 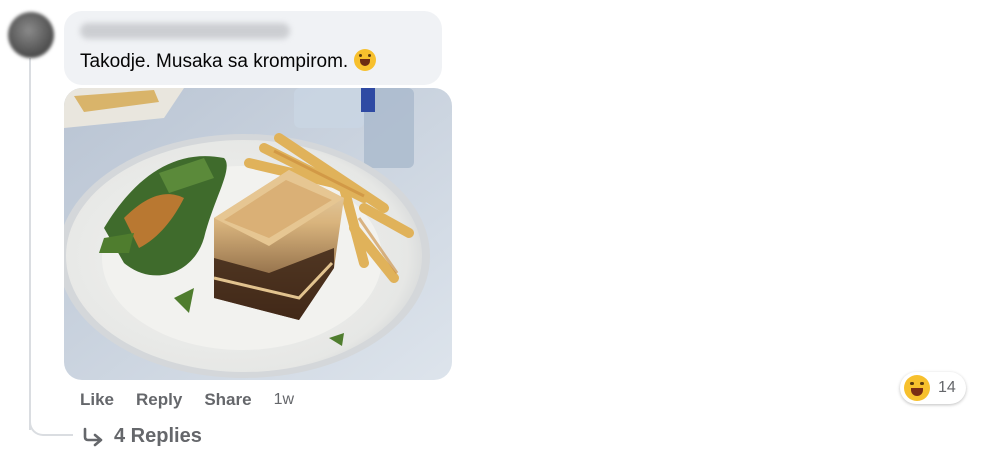 I want to click on share-button: Share, so click(x=227, y=400).